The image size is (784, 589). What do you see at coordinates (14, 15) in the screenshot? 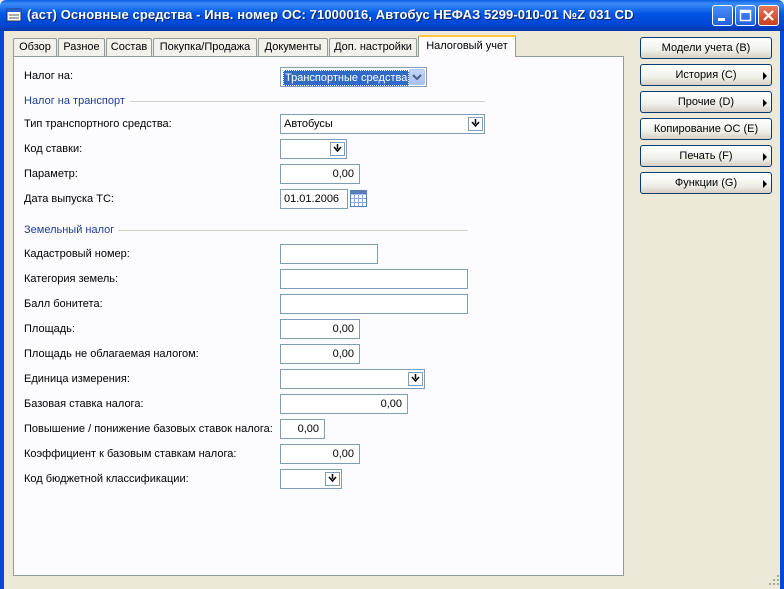
I see `form-icon` at bounding box center [14, 15].